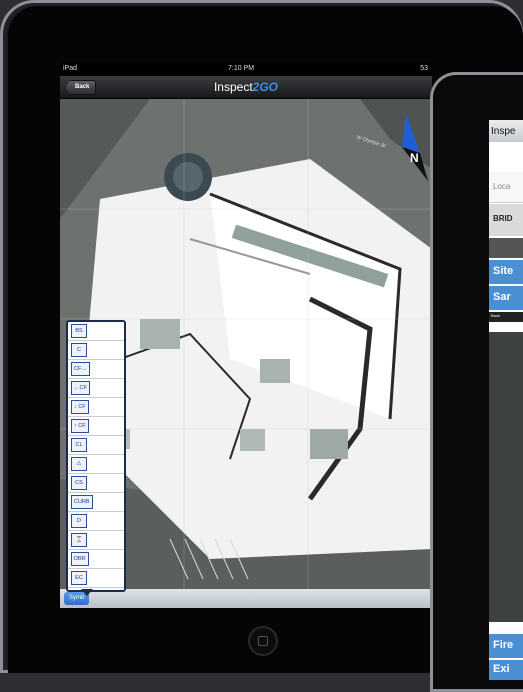  I want to click on fire-row: Fire, so click(506, 646).